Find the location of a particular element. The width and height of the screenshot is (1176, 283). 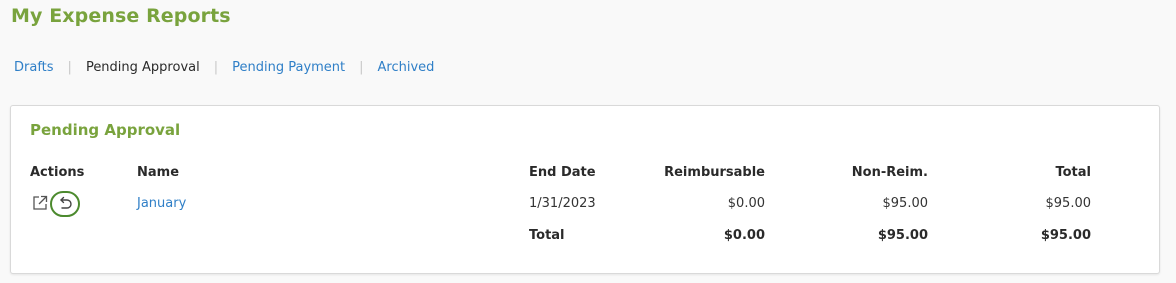

totals-non-reim: $95.00 is located at coordinates (902, 235).